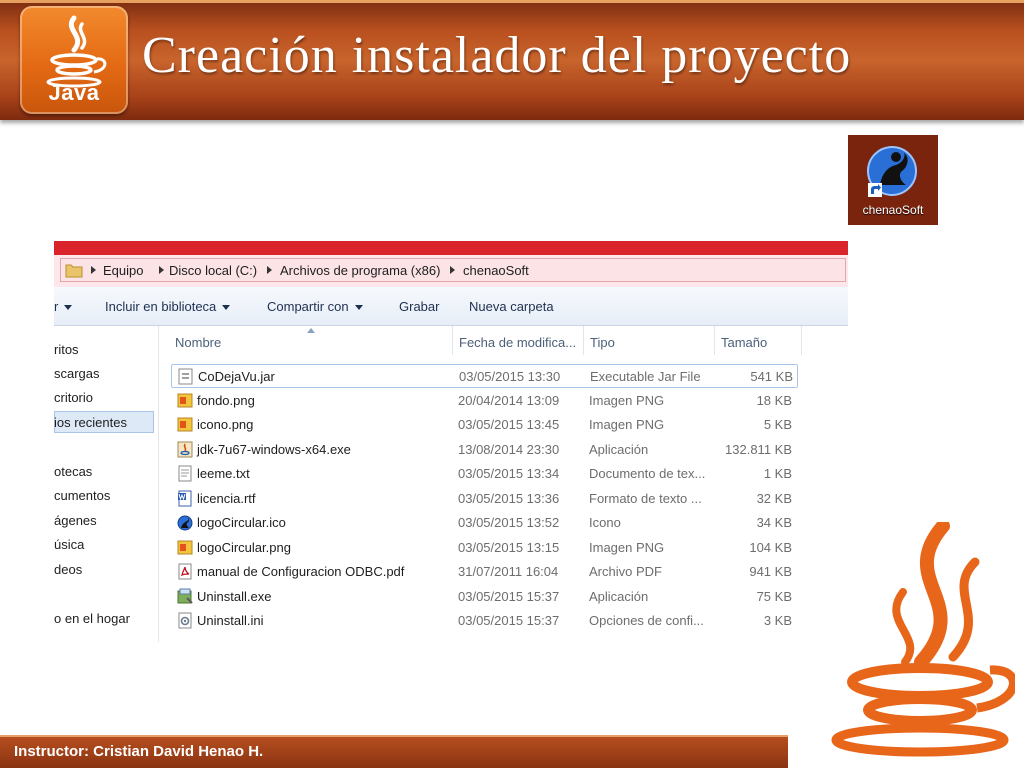 This screenshot has height=768, width=1024. What do you see at coordinates (234, 596) in the screenshot?
I see `file-name: Uninstall.exe` at bounding box center [234, 596].